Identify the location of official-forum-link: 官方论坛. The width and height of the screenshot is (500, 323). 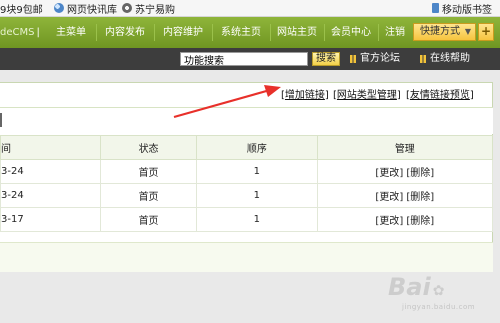
(375, 59).